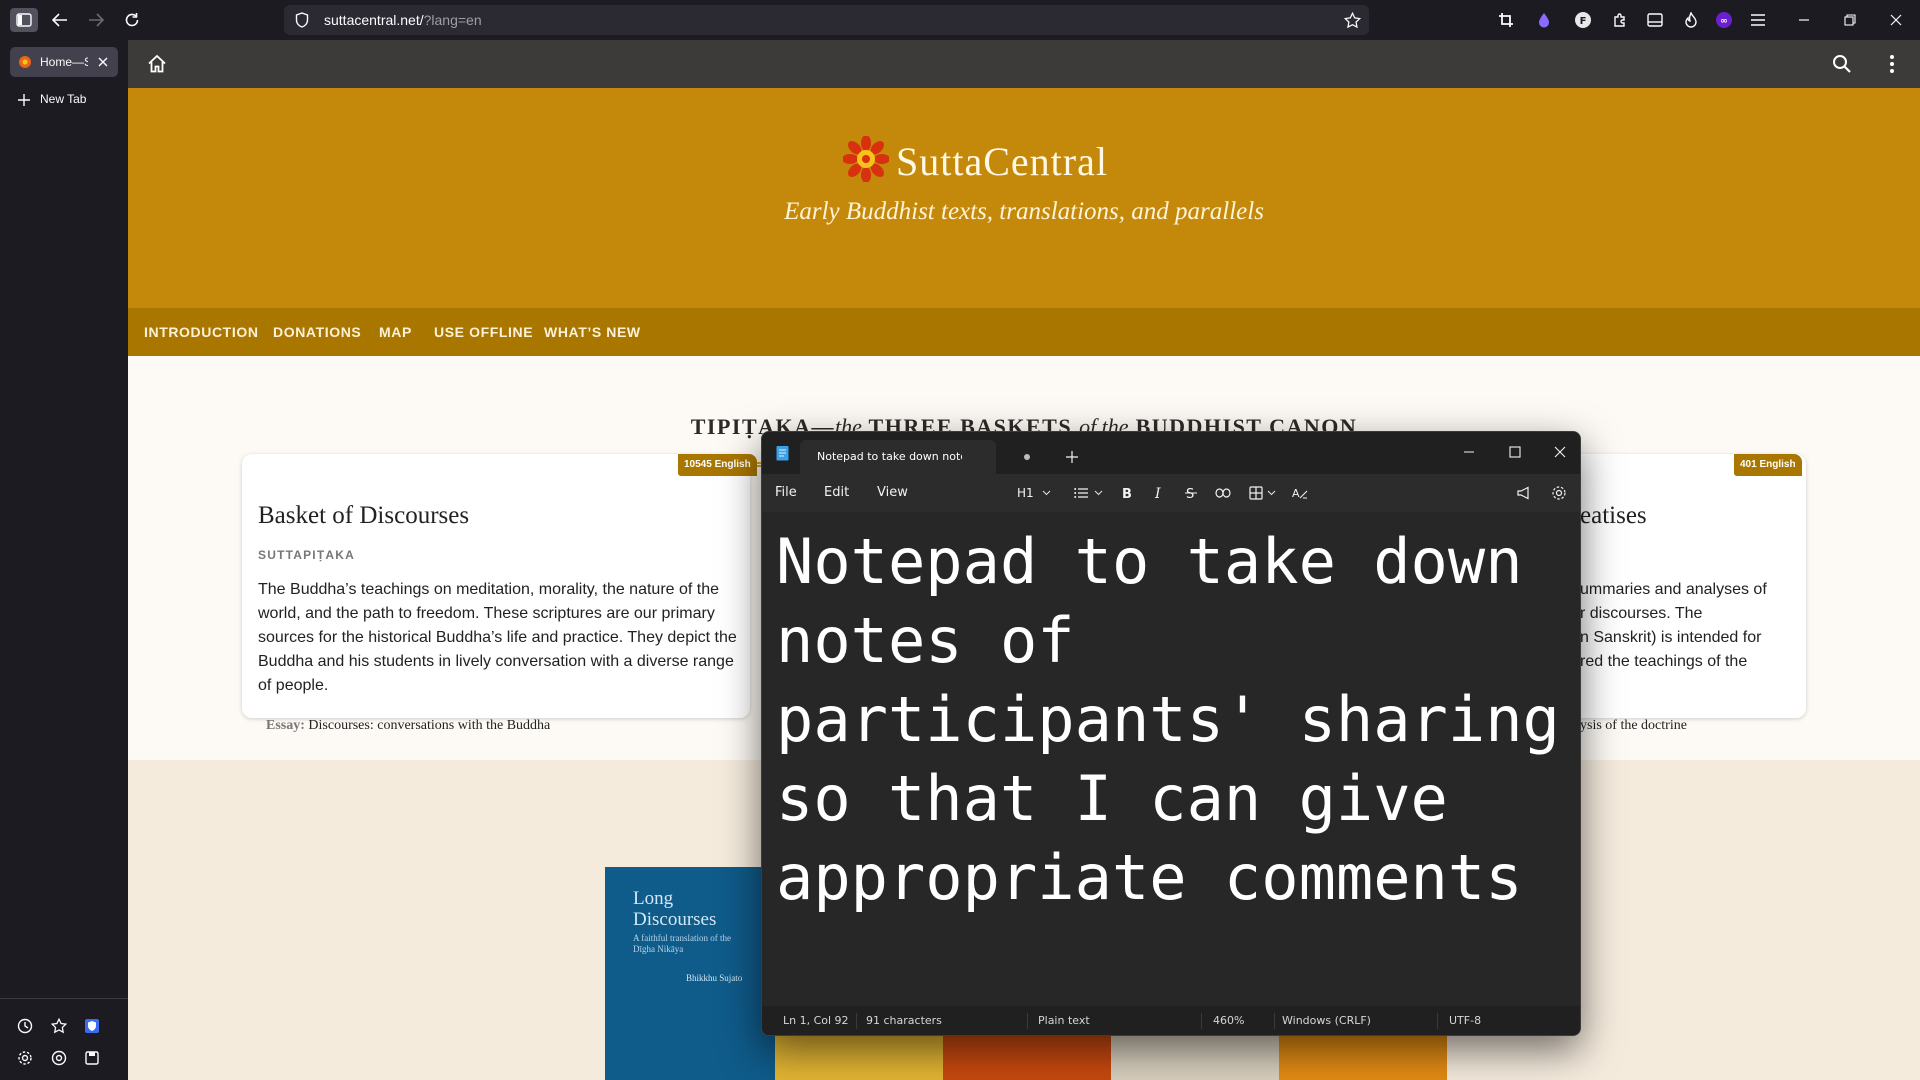 This screenshot has width=1920, height=1080. What do you see at coordinates (59, 1058) in the screenshot?
I see `ai-chat-icon` at bounding box center [59, 1058].